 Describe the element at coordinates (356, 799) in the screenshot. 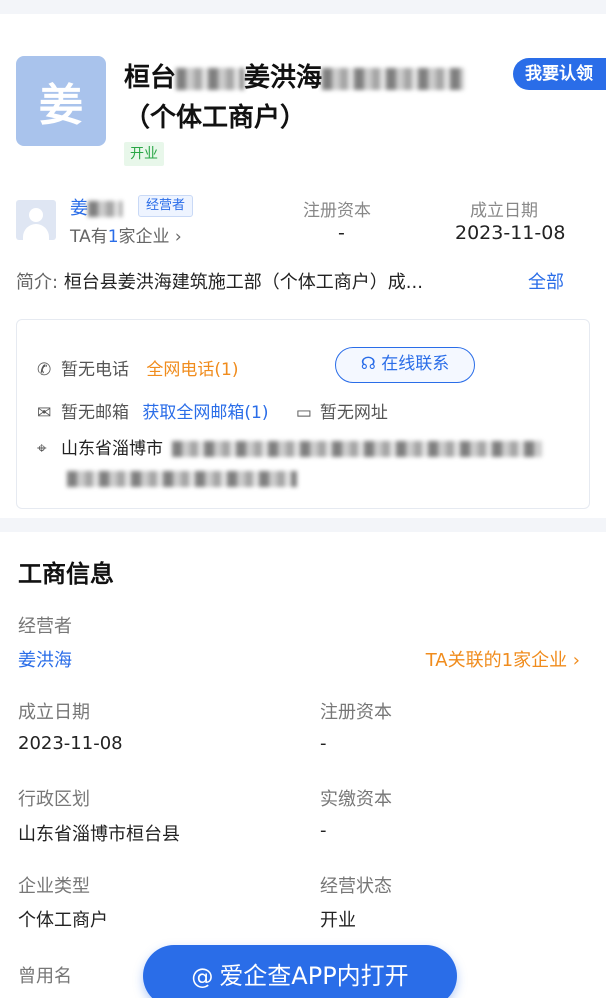

I see `paid-capital-label: 实缴资本` at that location.